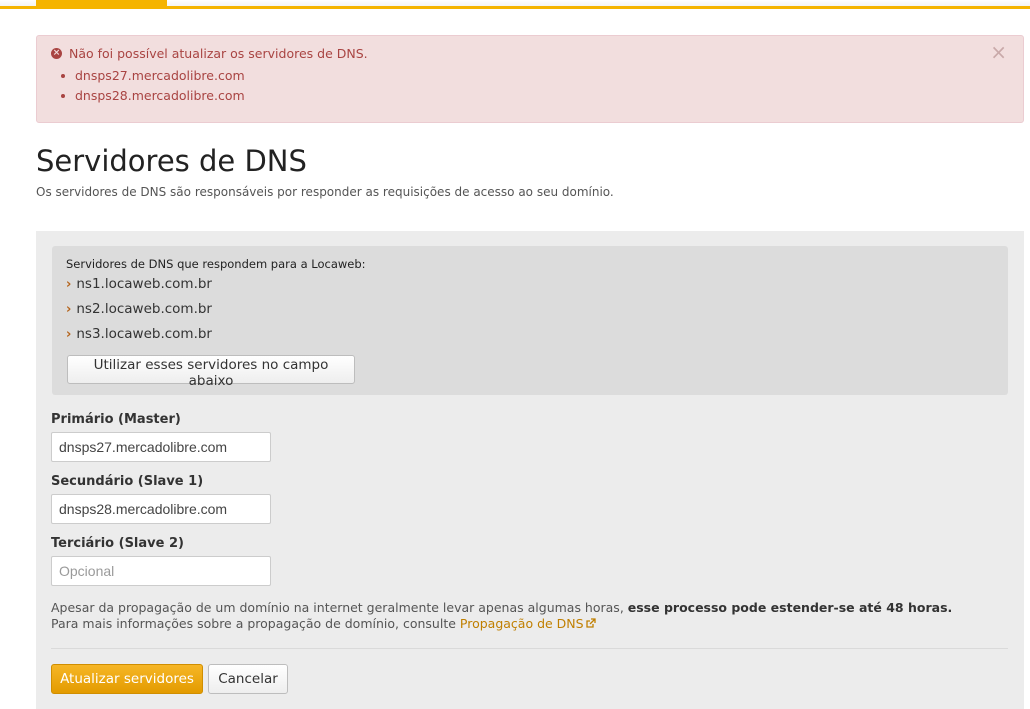 The width and height of the screenshot is (1030, 709). Describe the element at coordinates (160, 75) in the screenshot. I see `alert-item-text: dnsps27.mercadolibre.com` at that location.